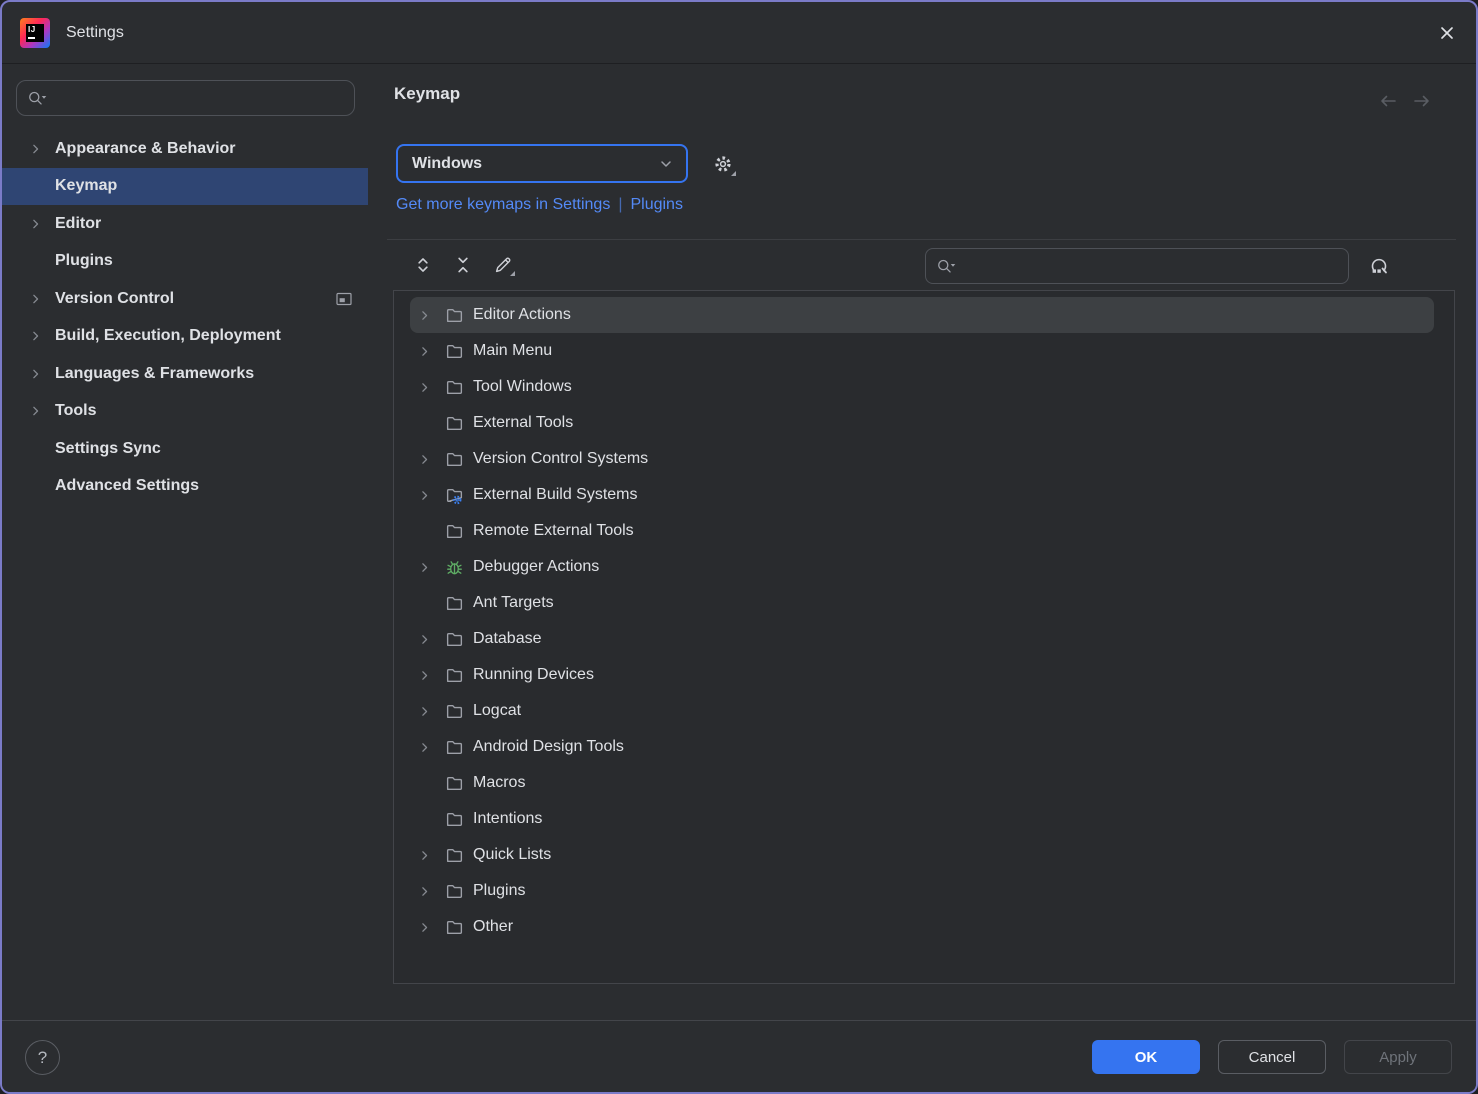 The height and width of the screenshot is (1094, 1478). What do you see at coordinates (922, 387) in the screenshot?
I see `tree-row-tool-windows: Tool Windows` at bounding box center [922, 387].